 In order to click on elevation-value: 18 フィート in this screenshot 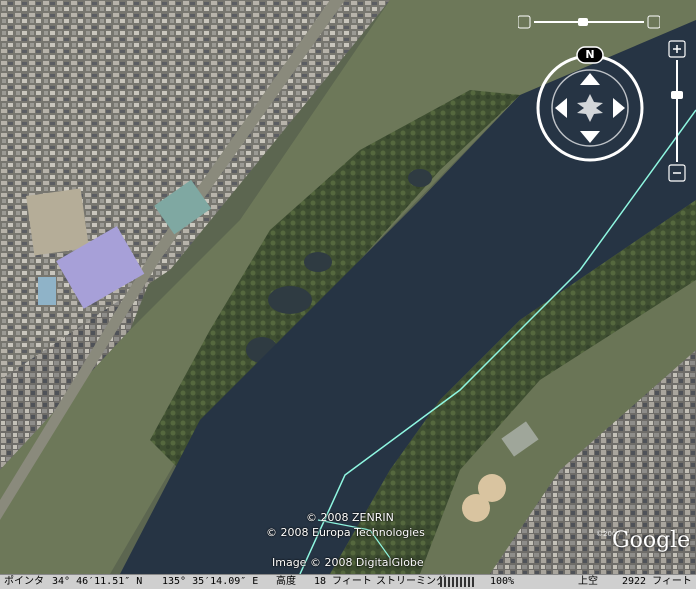, I will do `click(343, 581)`.